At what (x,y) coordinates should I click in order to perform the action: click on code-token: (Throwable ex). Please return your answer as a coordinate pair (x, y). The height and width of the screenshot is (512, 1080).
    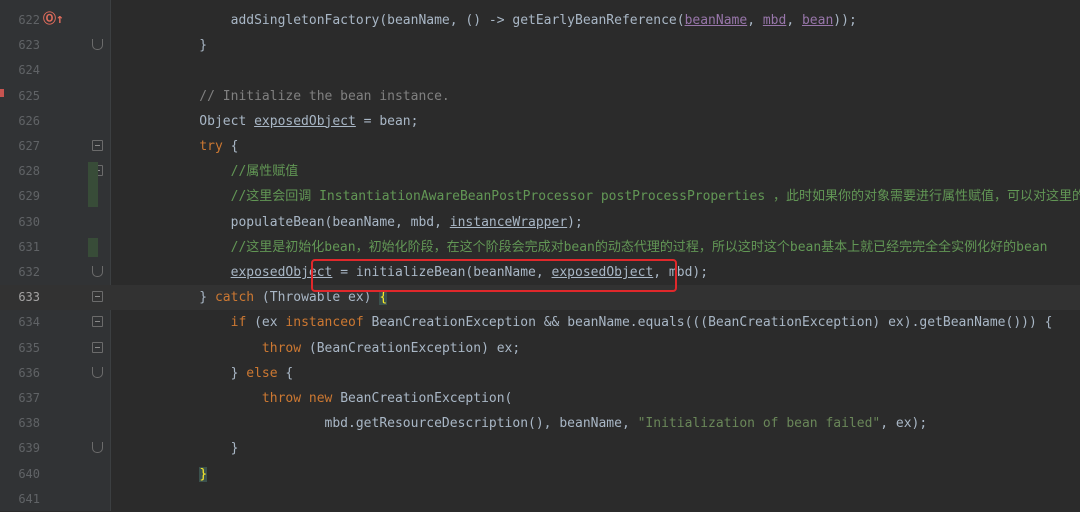
    Looking at the image, I should click on (317, 298).